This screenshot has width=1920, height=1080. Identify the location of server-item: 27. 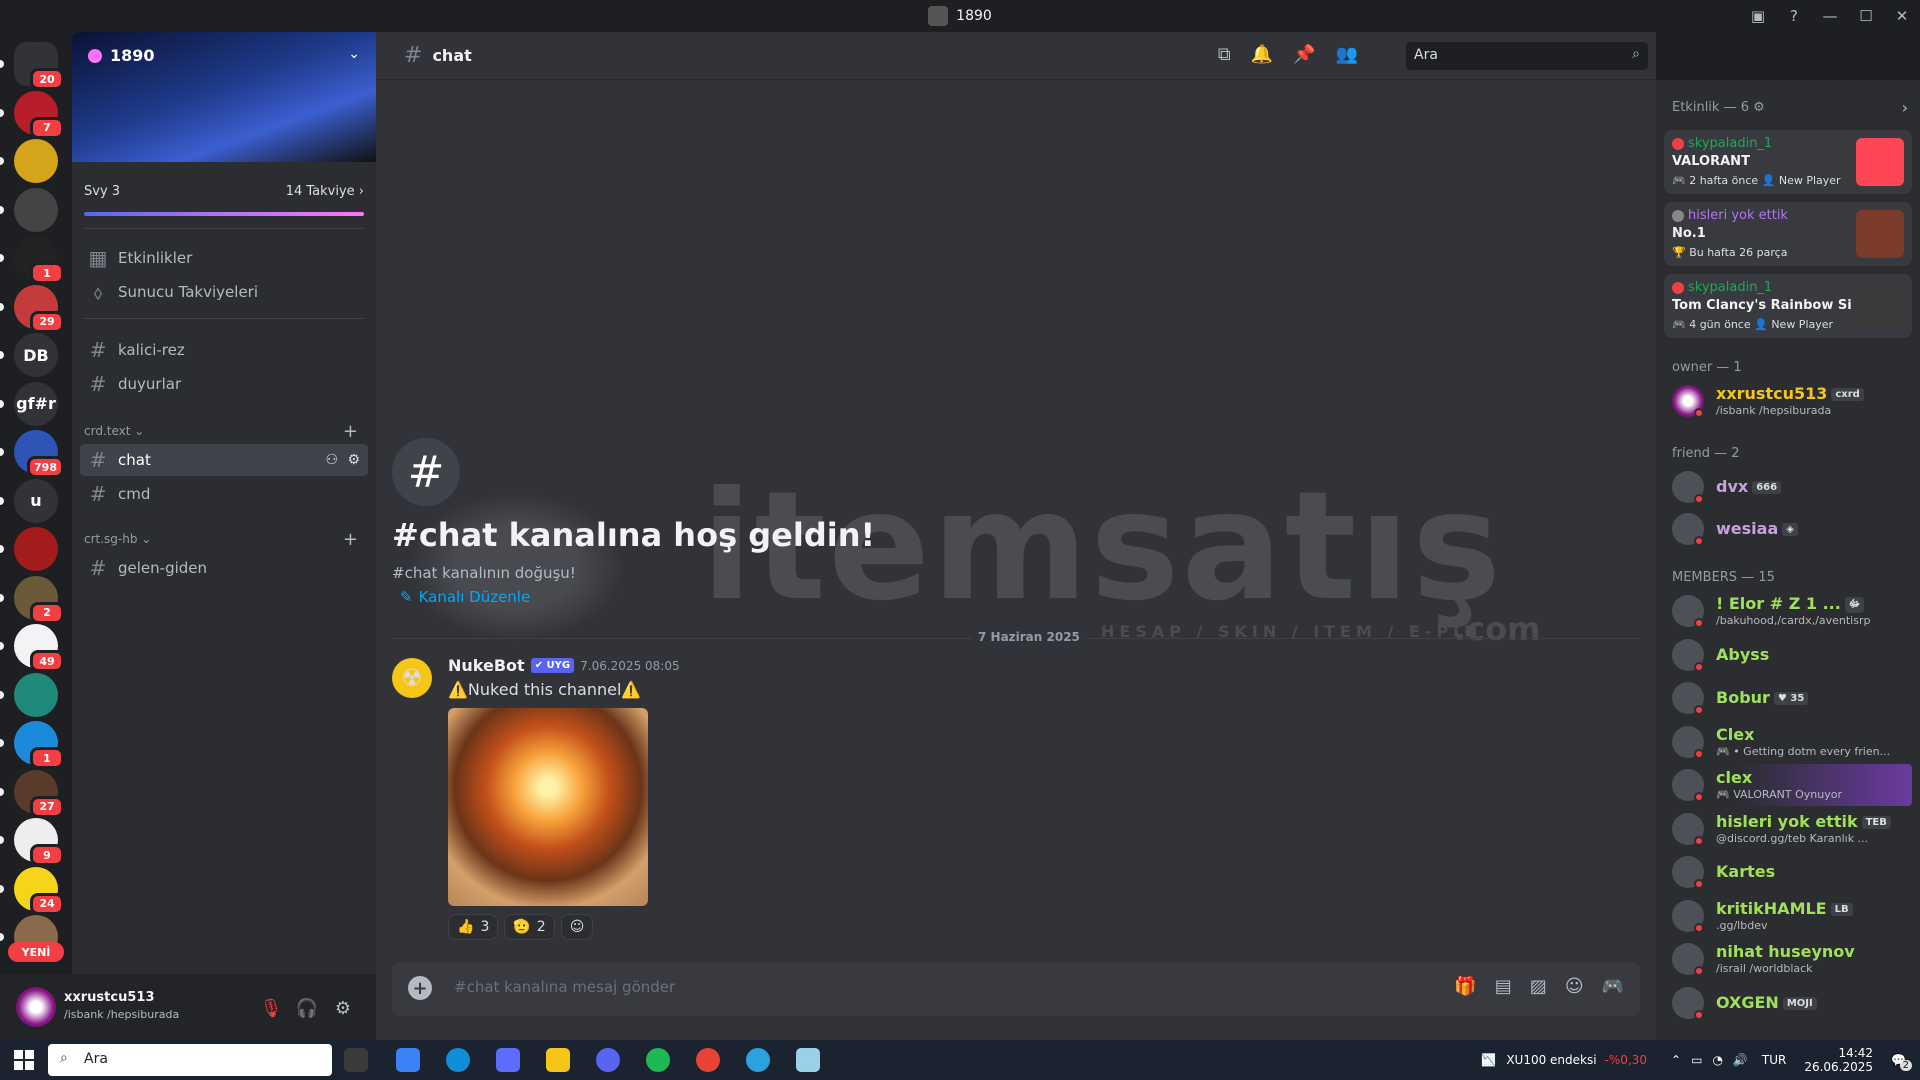
(39, 793).